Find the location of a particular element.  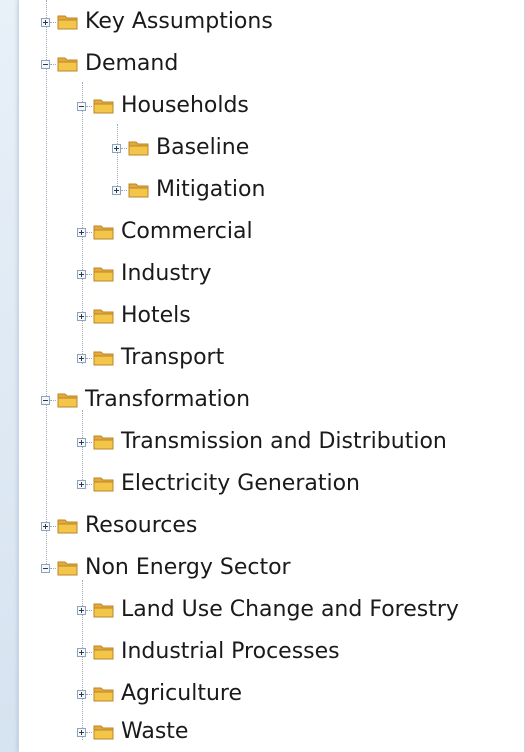

tree-item-land-use-change-and-forestry: Land Use Change and Forestry is located at coordinates (268, 610).